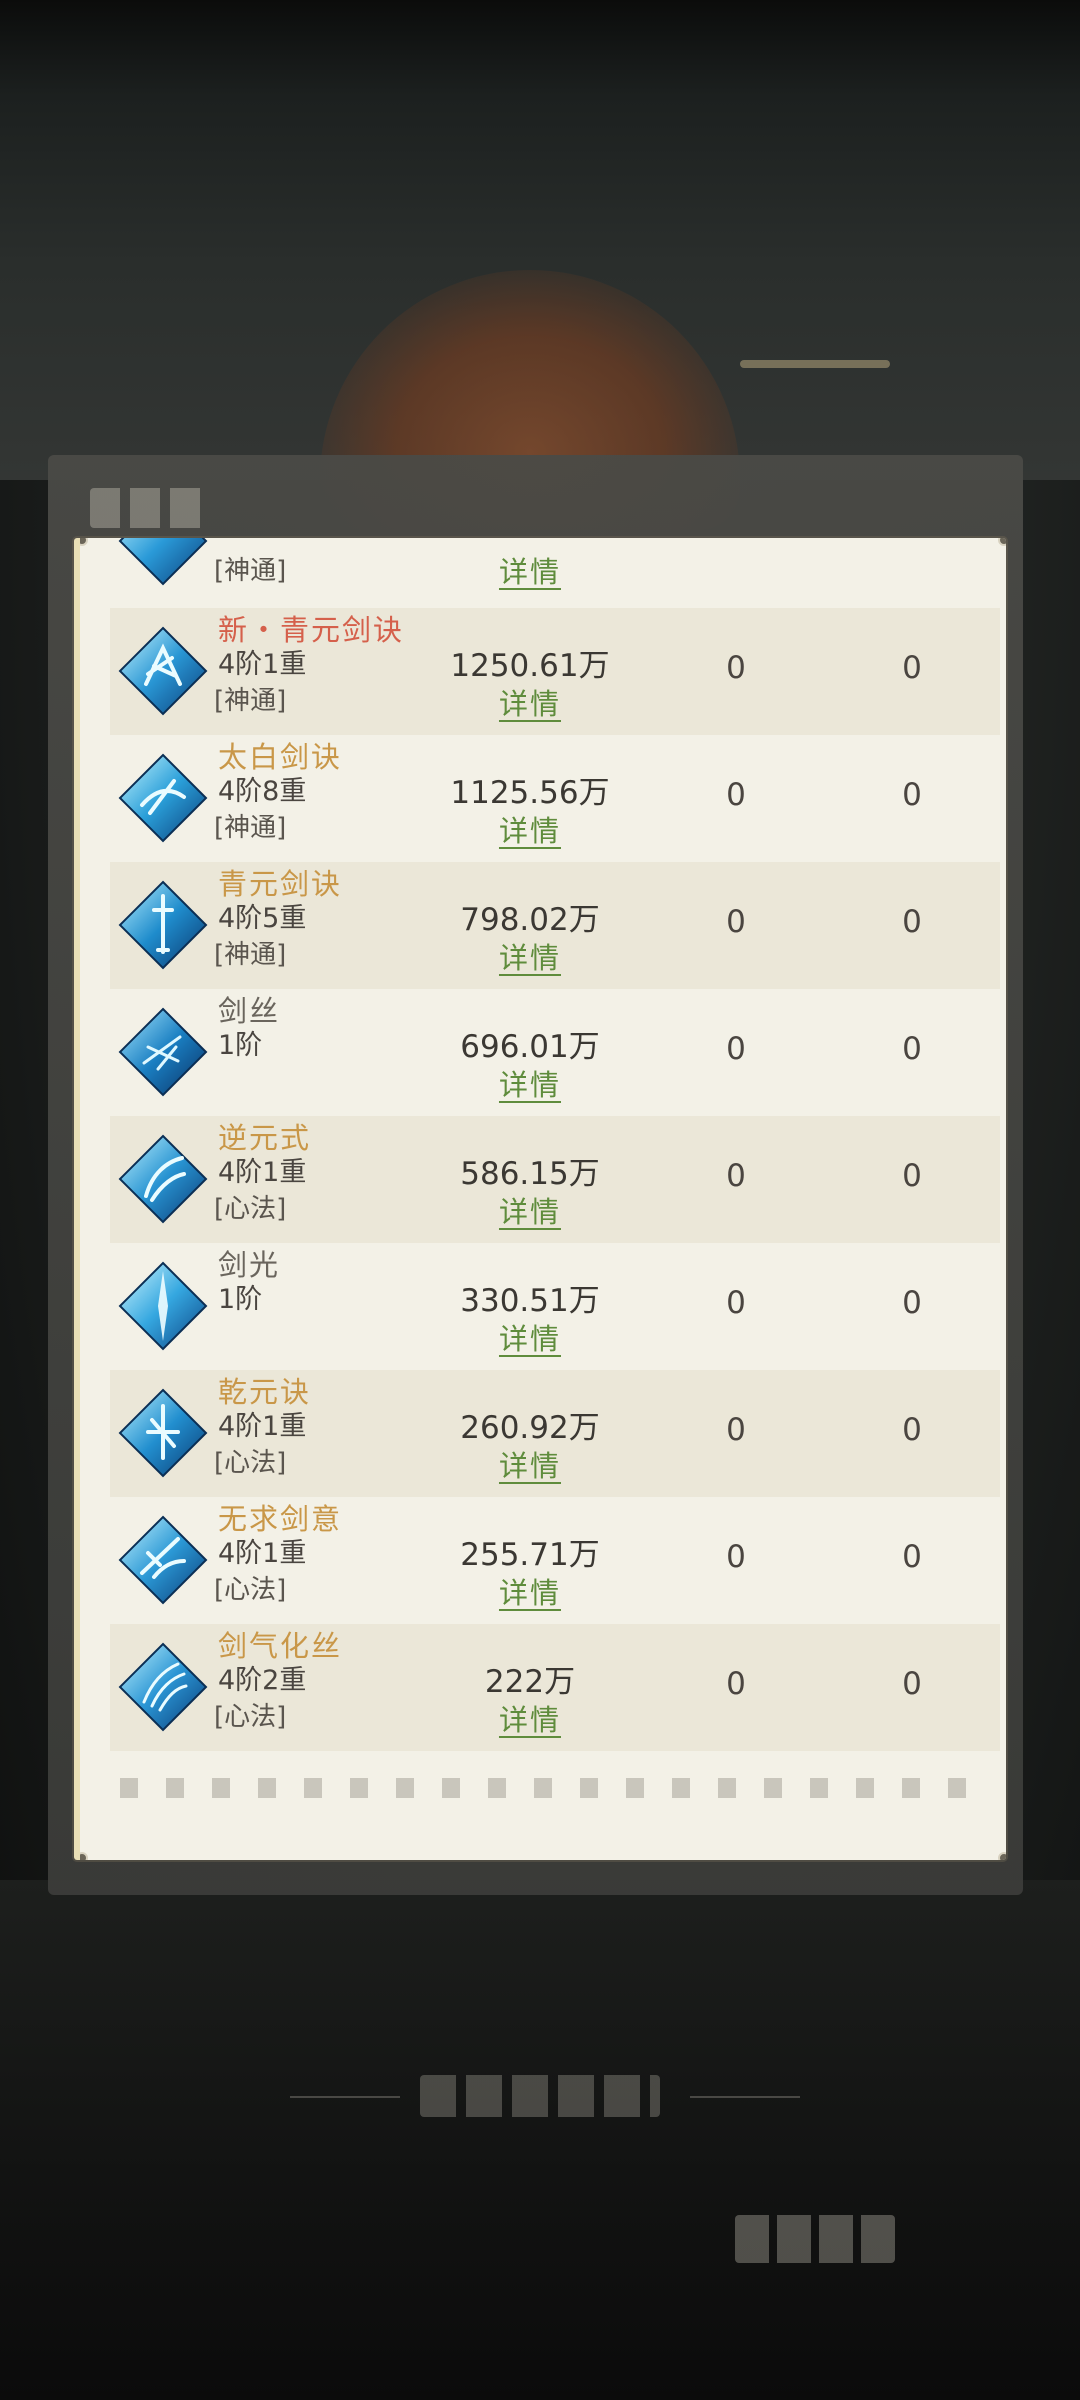 The height and width of the screenshot is (2400, 1080). I want to click on damage-value: 1125.56万, so click(530, 793).